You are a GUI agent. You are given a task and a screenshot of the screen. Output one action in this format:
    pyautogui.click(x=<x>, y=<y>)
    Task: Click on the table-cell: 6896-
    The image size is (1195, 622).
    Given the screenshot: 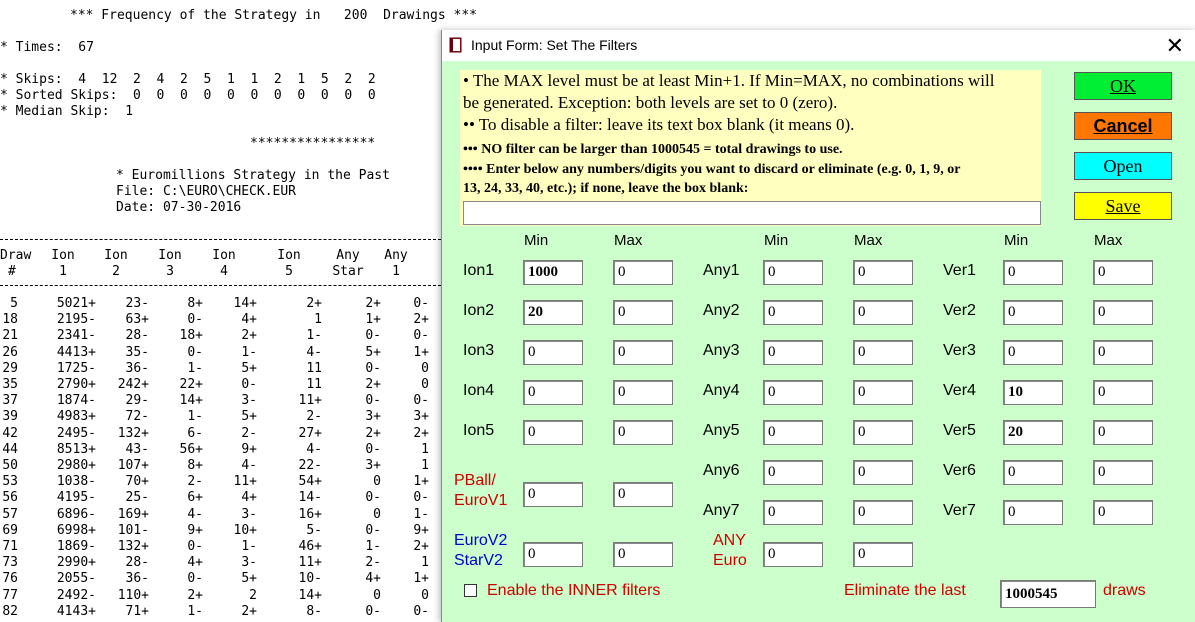 What is the action you would take?
    pyautogui.click(x=76, y=514)
    